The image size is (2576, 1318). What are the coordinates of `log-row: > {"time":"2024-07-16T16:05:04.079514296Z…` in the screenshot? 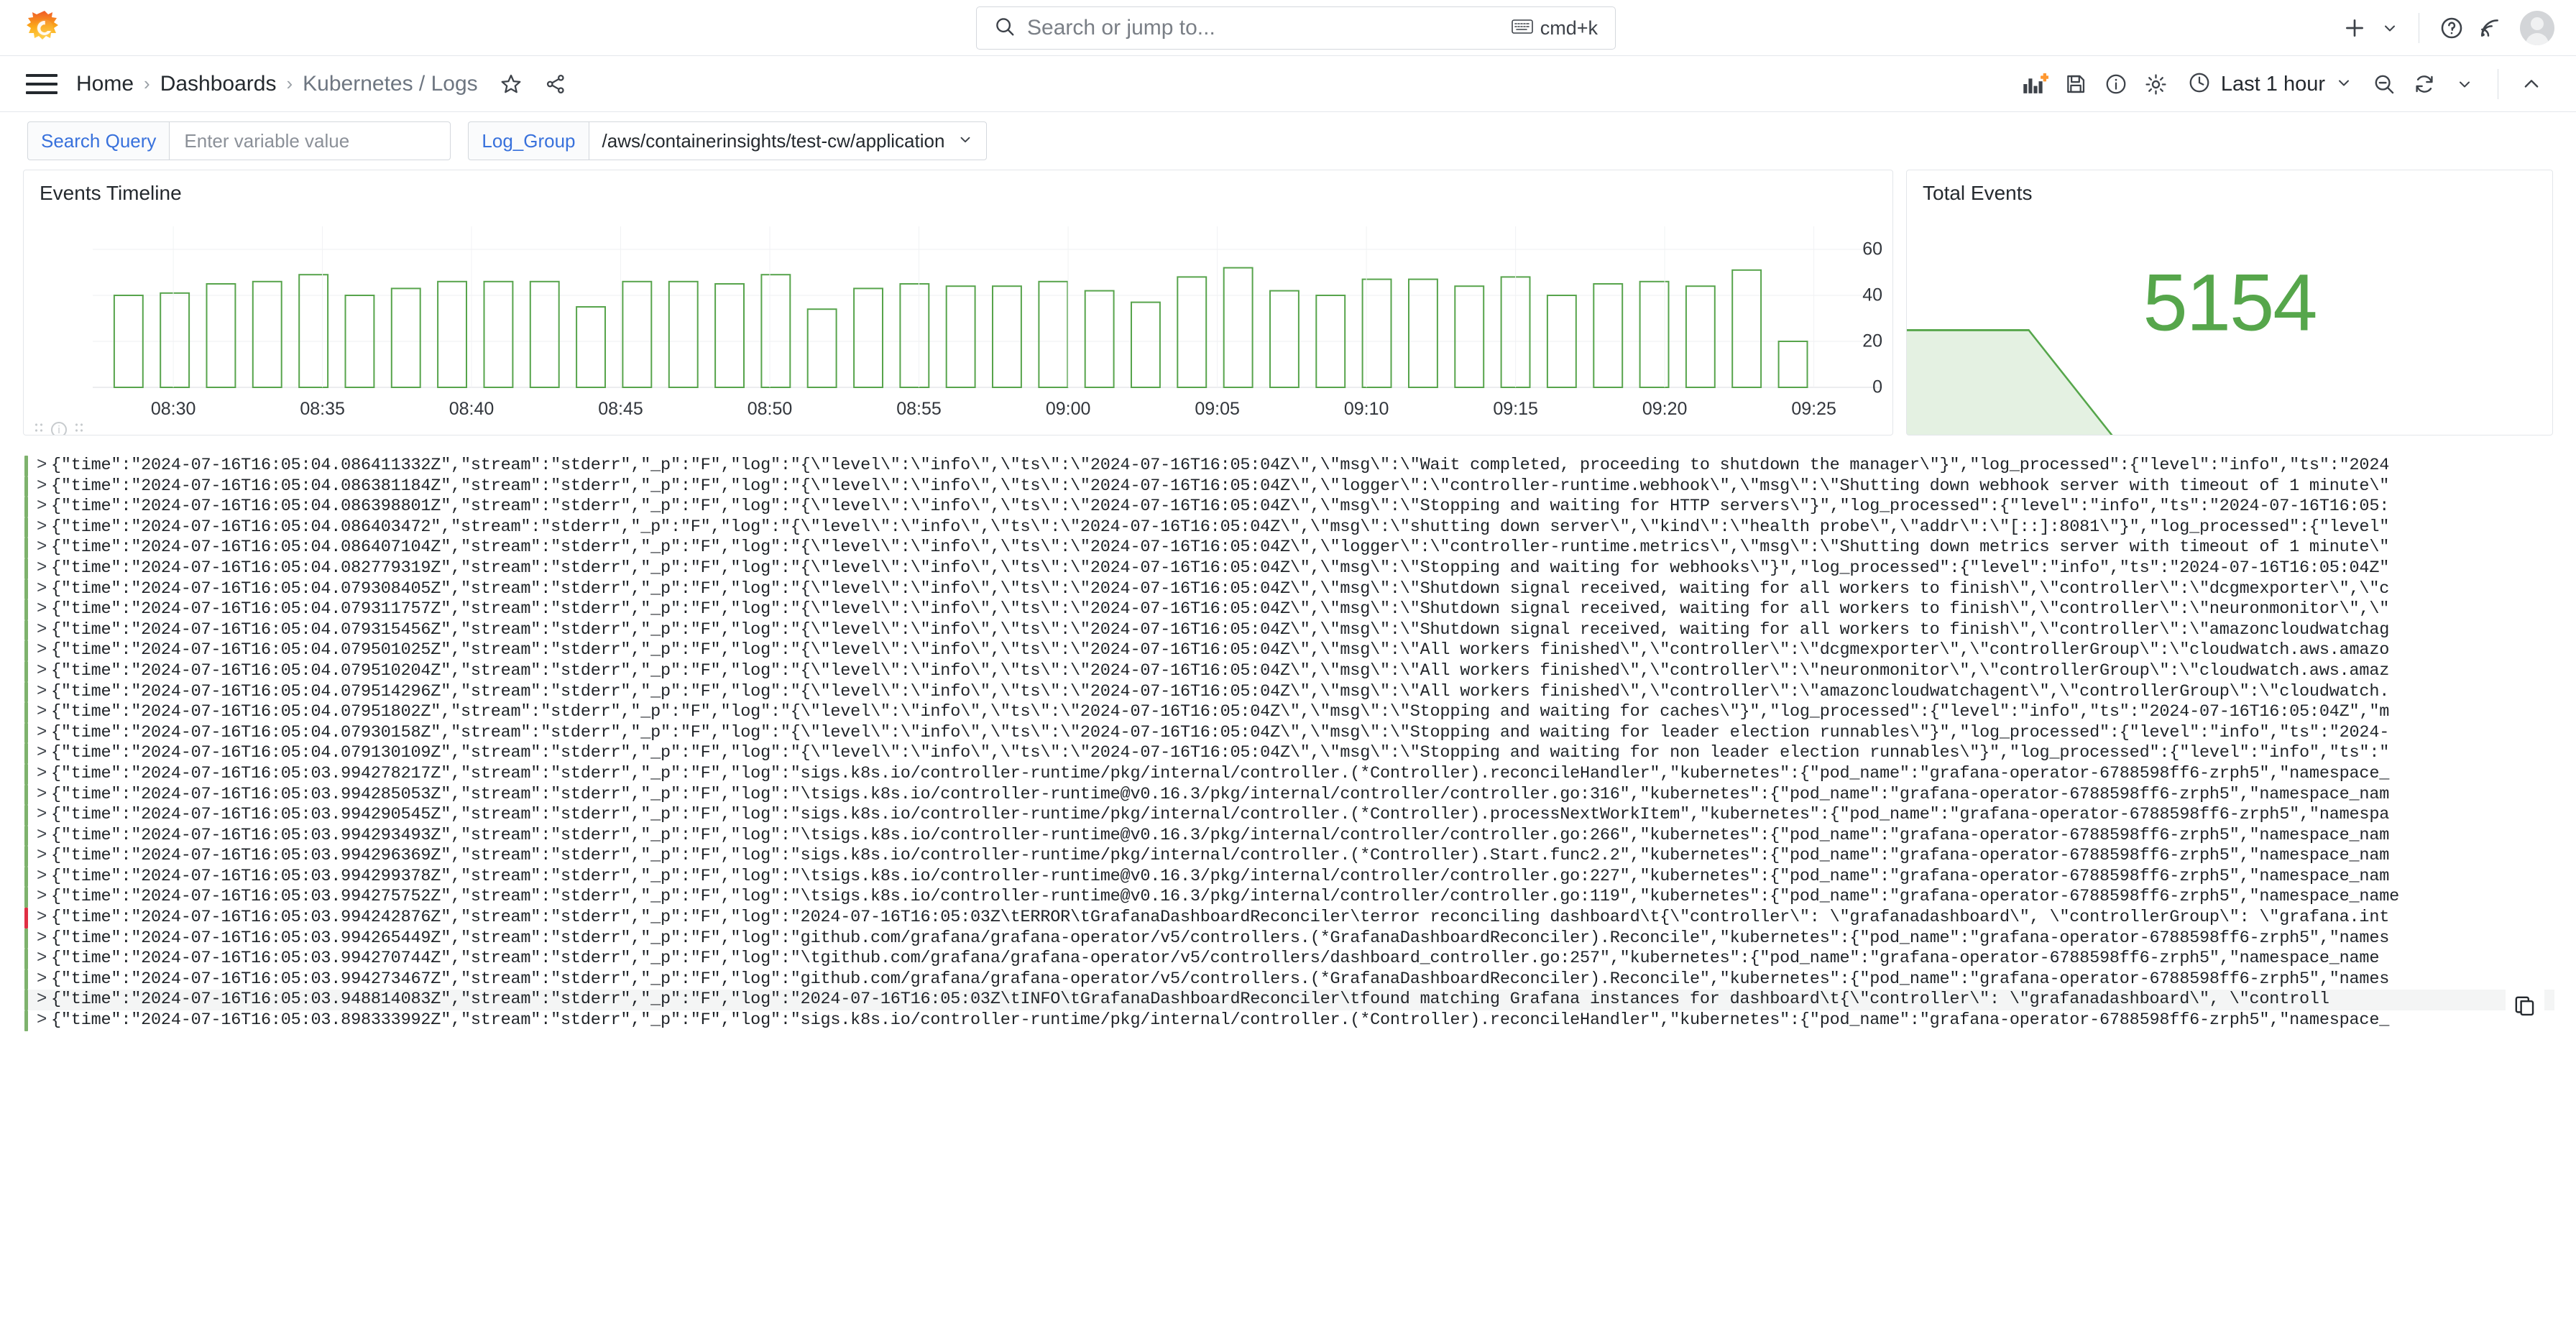 It's located at (1289, 692).